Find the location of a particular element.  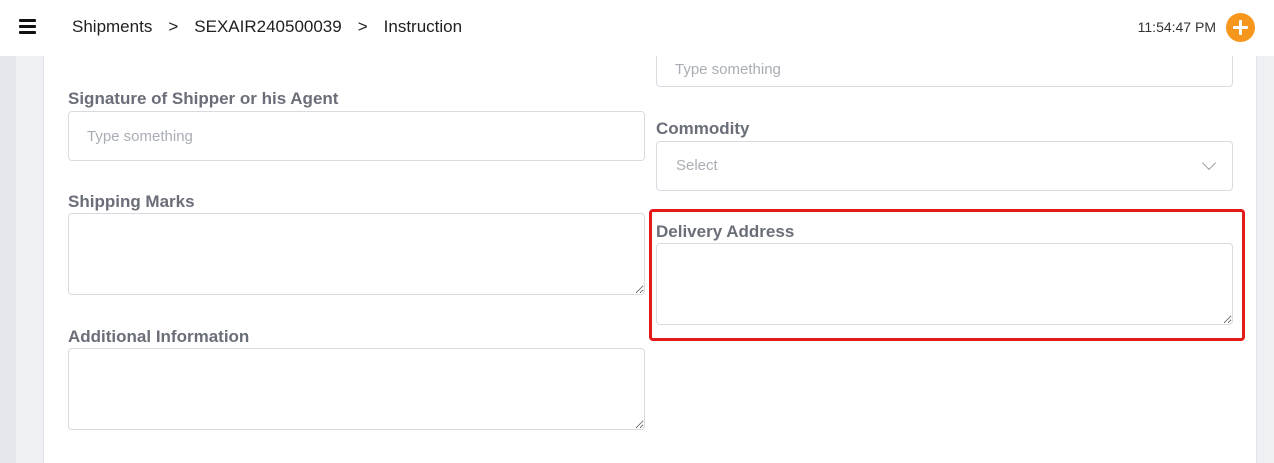

delivery-address-textarea is located at coordinates (944, 284).